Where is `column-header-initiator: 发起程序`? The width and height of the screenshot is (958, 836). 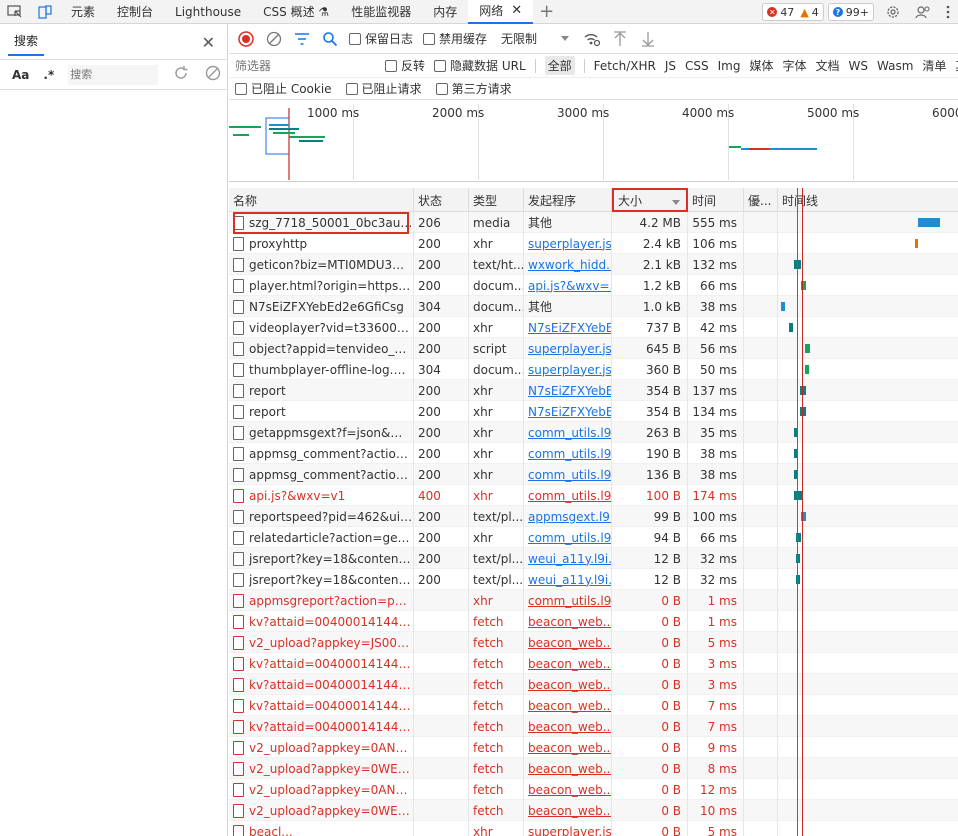 column-header-initiator: 发起程序 is located at coordinates (568, 200).